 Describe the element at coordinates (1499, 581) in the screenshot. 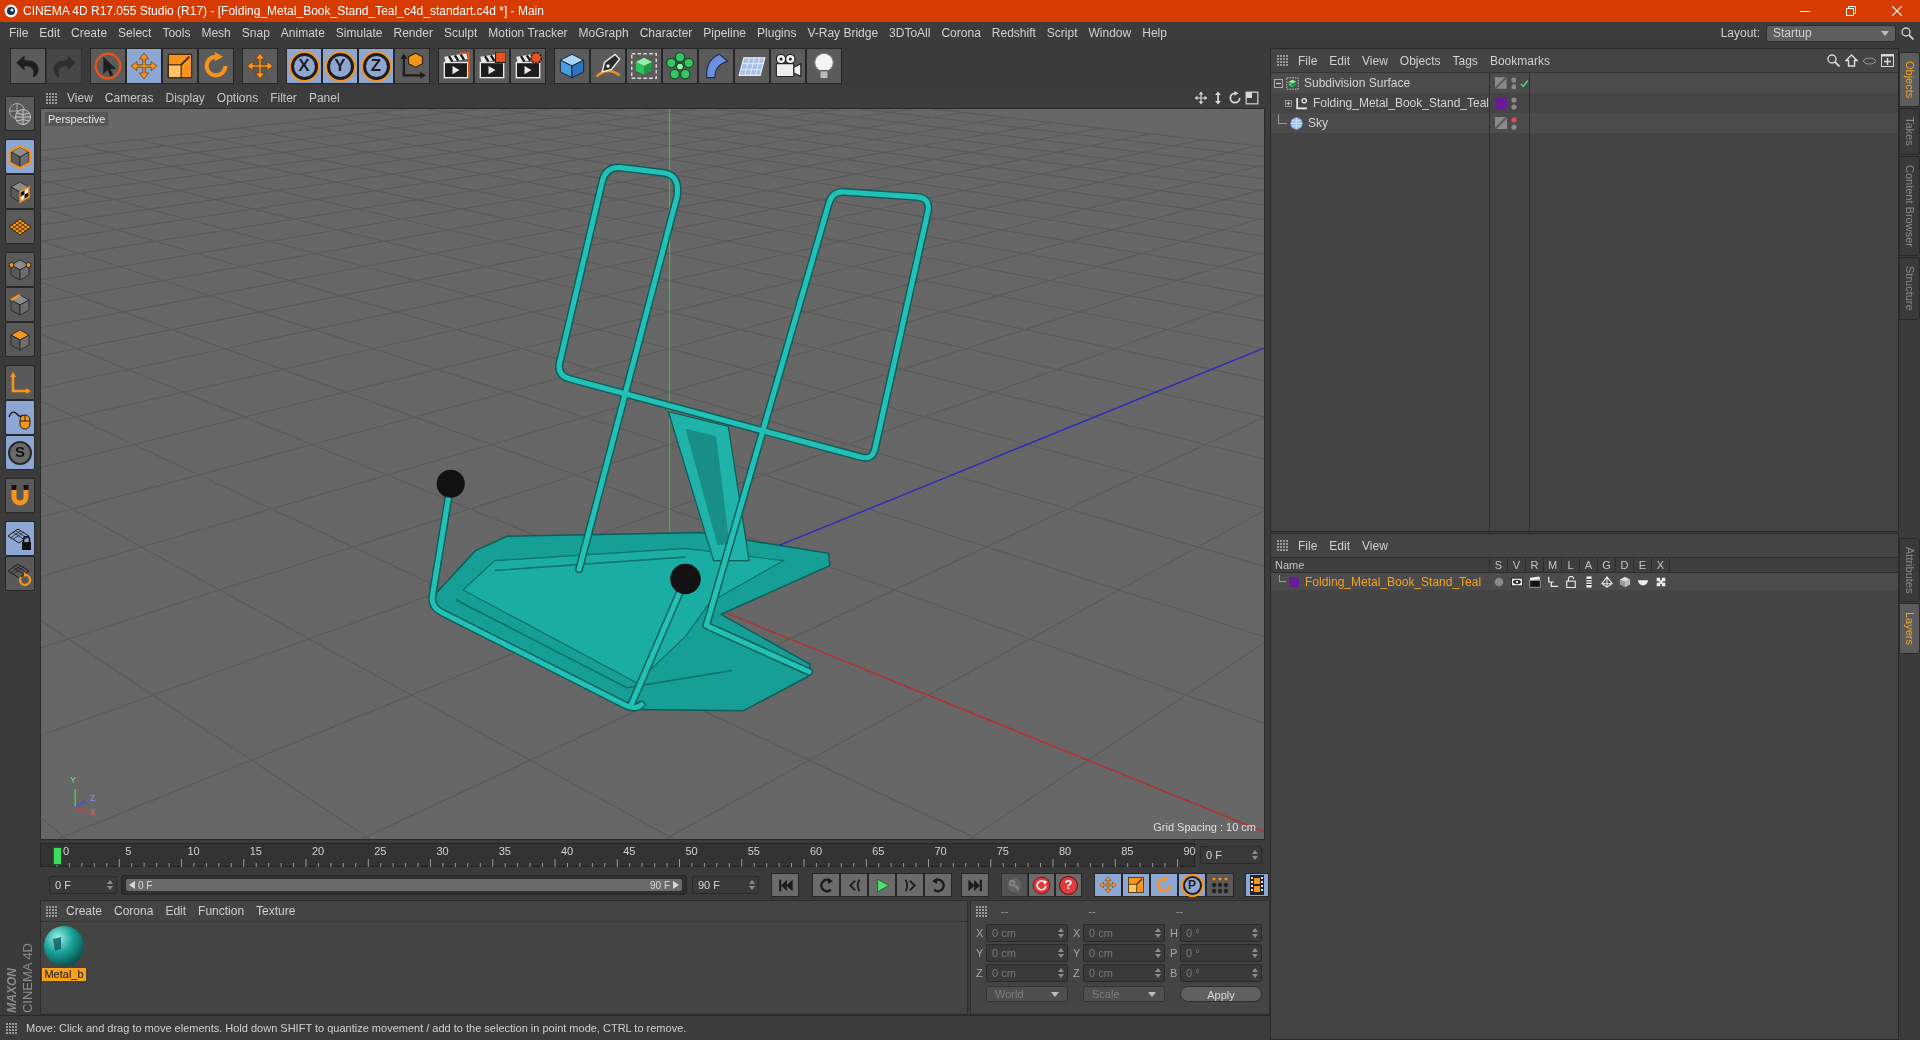

I see `dot-icon` at that location.